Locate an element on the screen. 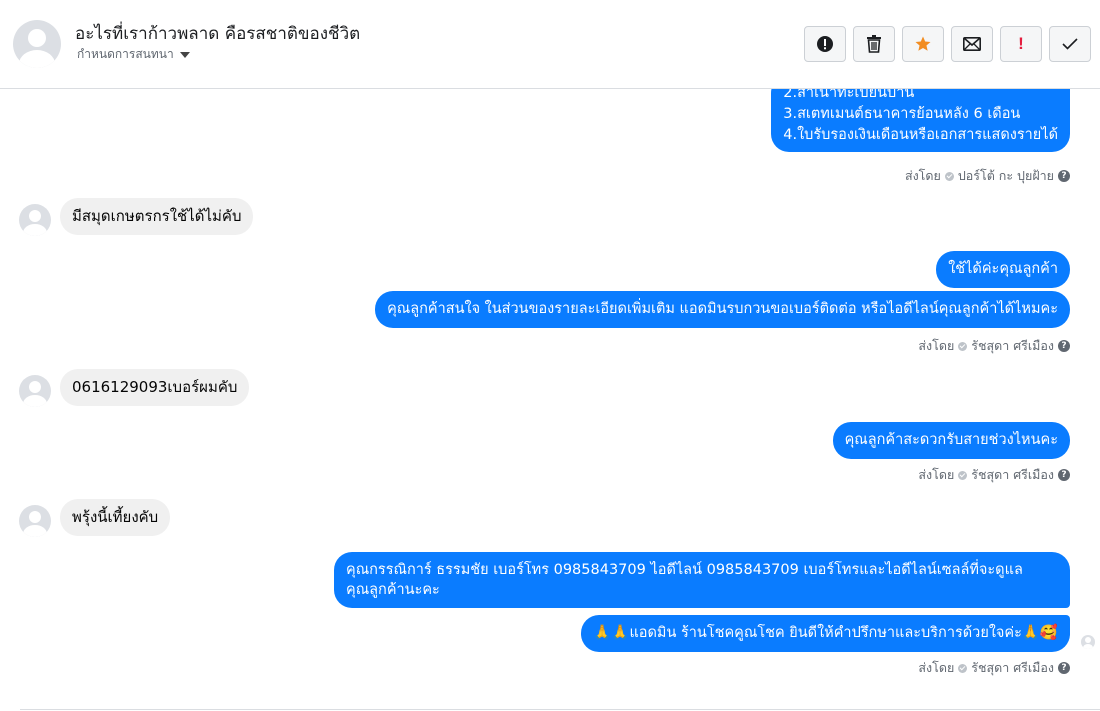 The image size is (1100, 711). sender-name: ปอร์โต้ กะ ปุยฝ้าย is located at coordinates (1005, 175).